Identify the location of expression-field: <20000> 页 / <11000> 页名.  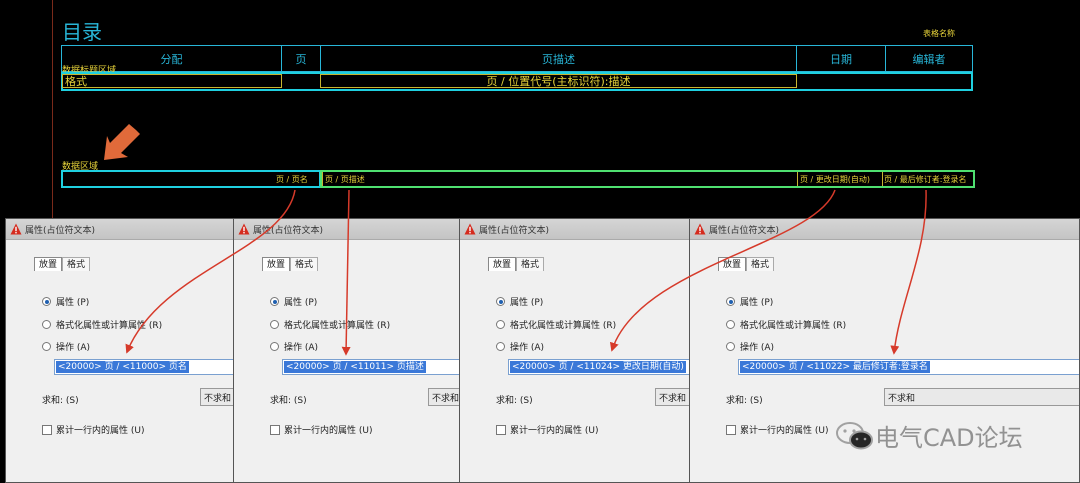
(144, 367).